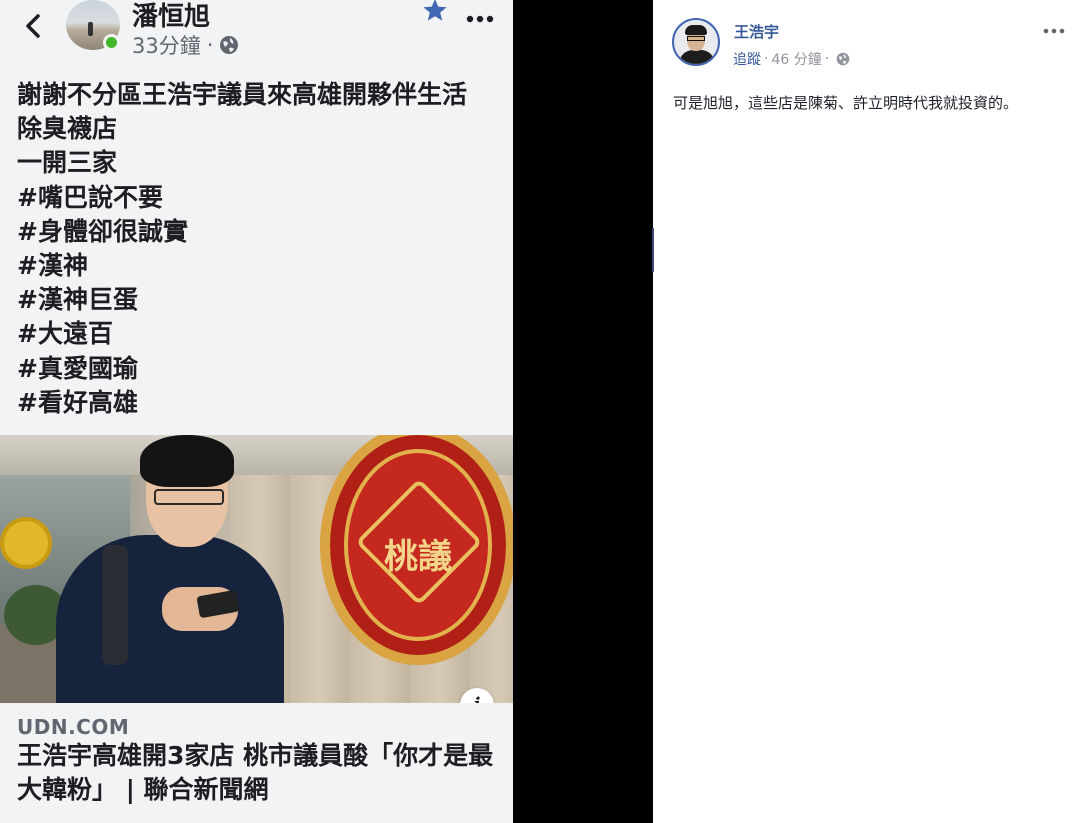 This screenshot has height=823, width=1085. What do you see at coordinates (262, 334) in the screenshot?
I see `hashtag-link: #大遠百` at bounding box center [262, 334].